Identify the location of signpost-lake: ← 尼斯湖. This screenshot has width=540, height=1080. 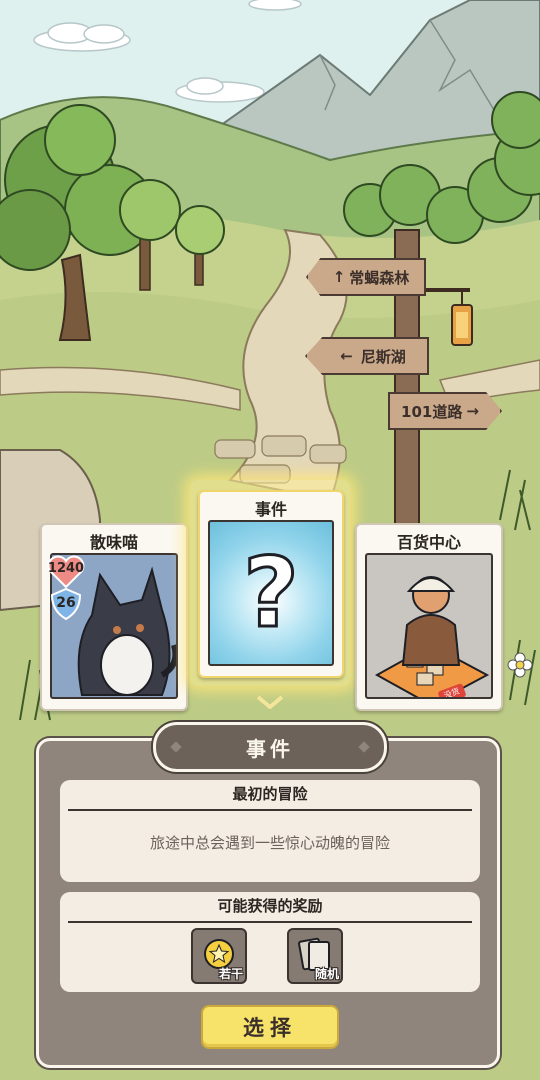
(367, 356).